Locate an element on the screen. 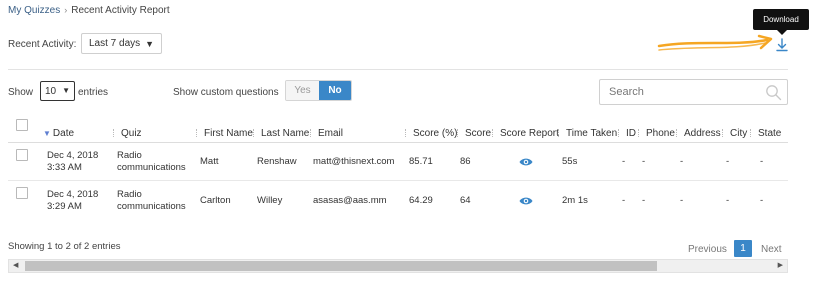  column-header-label: Email is located at coordinates (331, 133).